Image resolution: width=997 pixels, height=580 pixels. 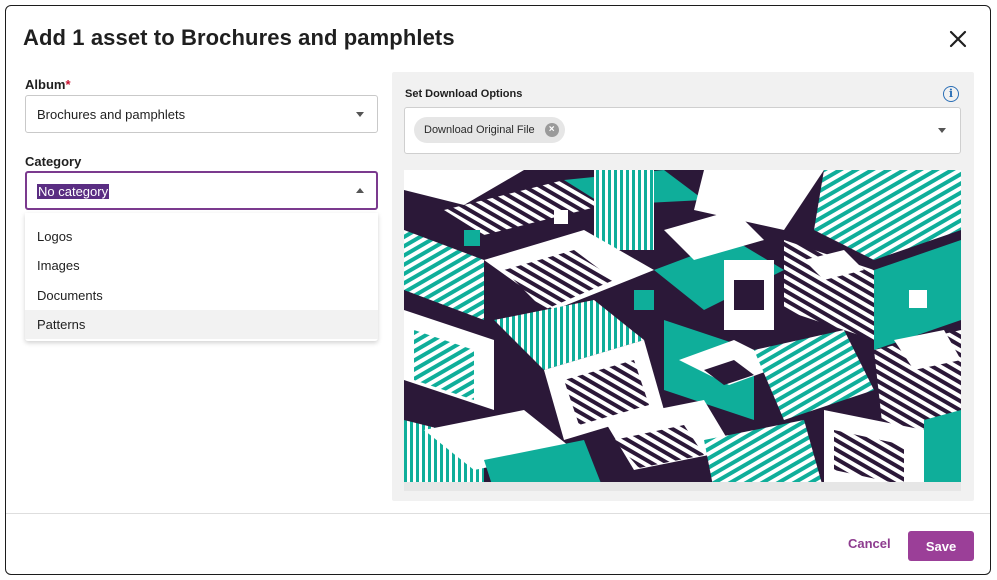 What do you see at coordinates (201, 190) in the screenshot?
I see `category-select: No category` at bounding box center [201, 190].